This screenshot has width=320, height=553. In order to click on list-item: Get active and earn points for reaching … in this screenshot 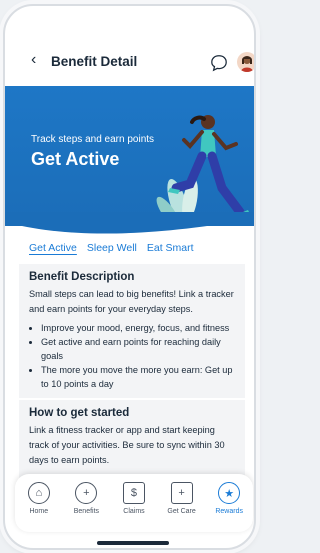, I will do `click(138, 349)`.